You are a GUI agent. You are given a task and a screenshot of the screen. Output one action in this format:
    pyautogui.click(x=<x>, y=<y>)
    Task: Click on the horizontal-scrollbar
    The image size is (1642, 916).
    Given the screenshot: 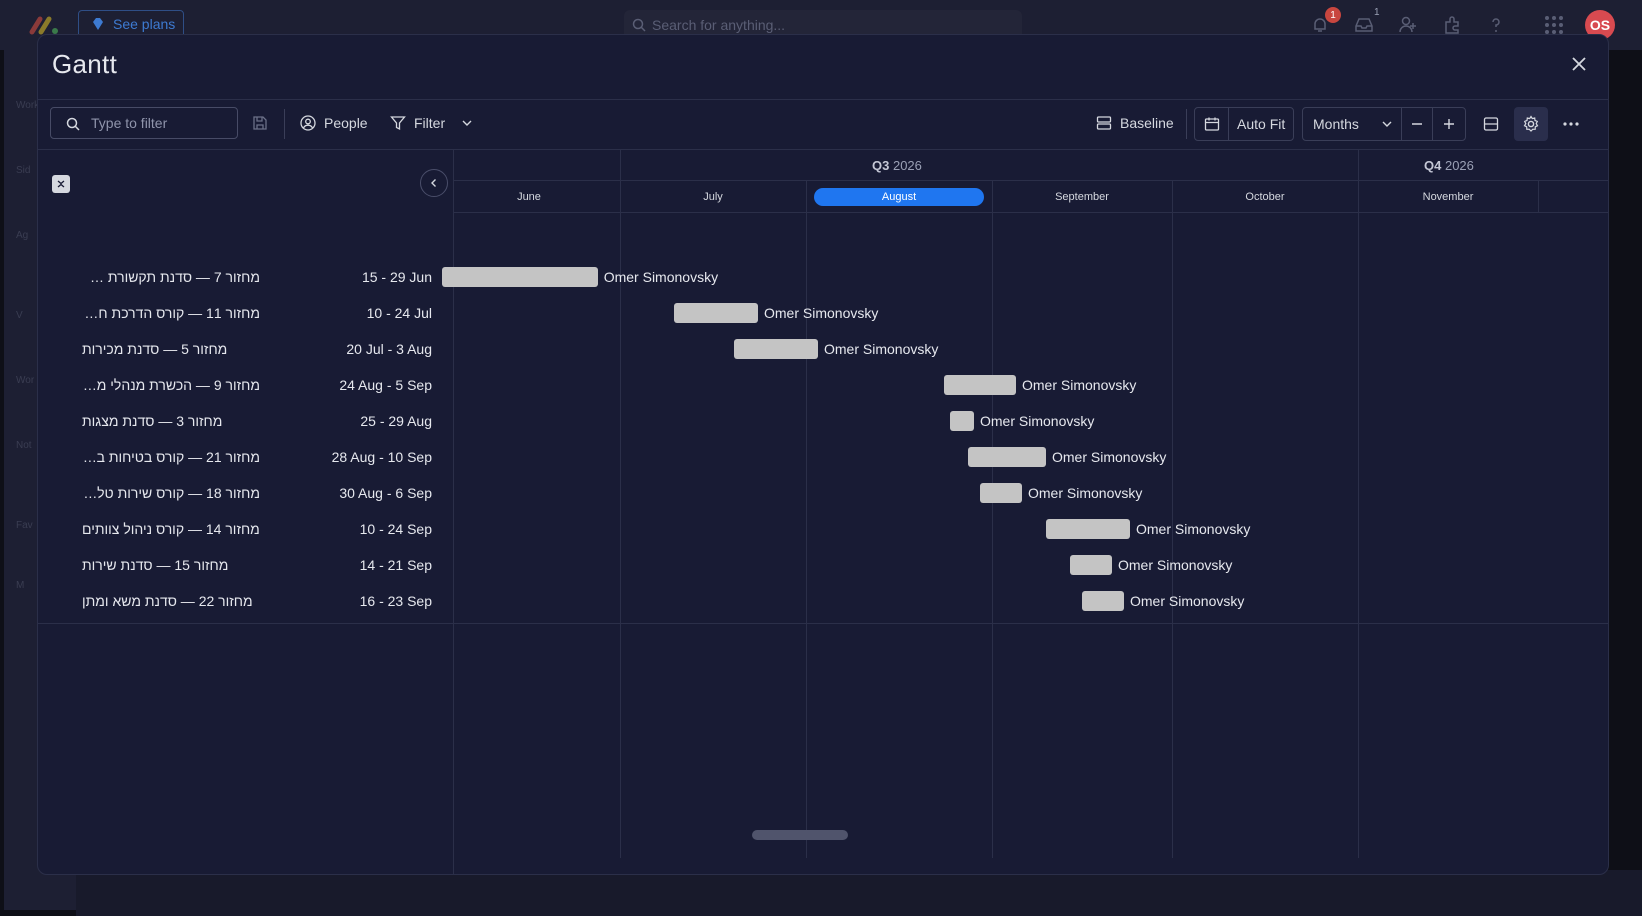 What is the action you would take?
    pyautogui.click(x=800, y=835)
    